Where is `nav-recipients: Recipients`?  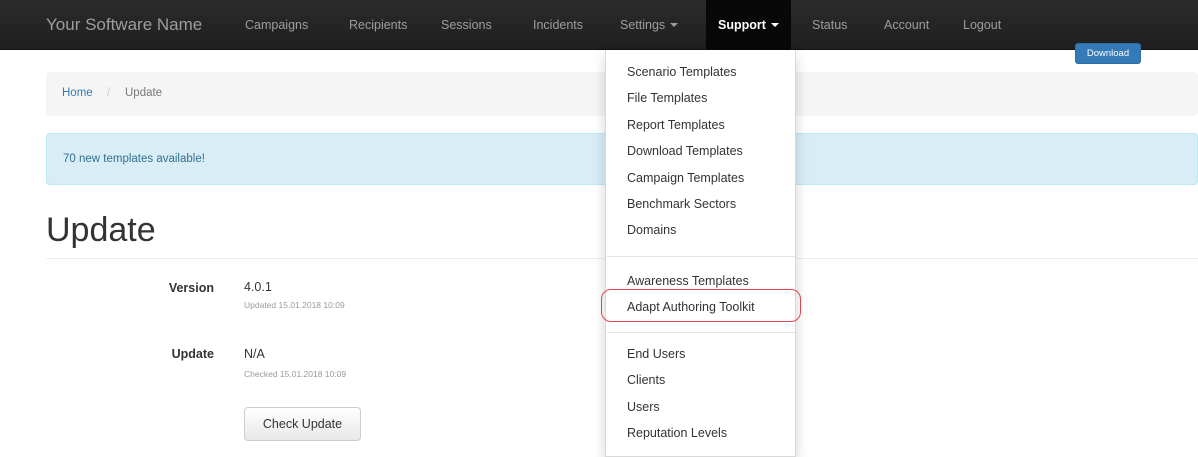 nav-recipients: Recipients is located at coordinates (378, 25).